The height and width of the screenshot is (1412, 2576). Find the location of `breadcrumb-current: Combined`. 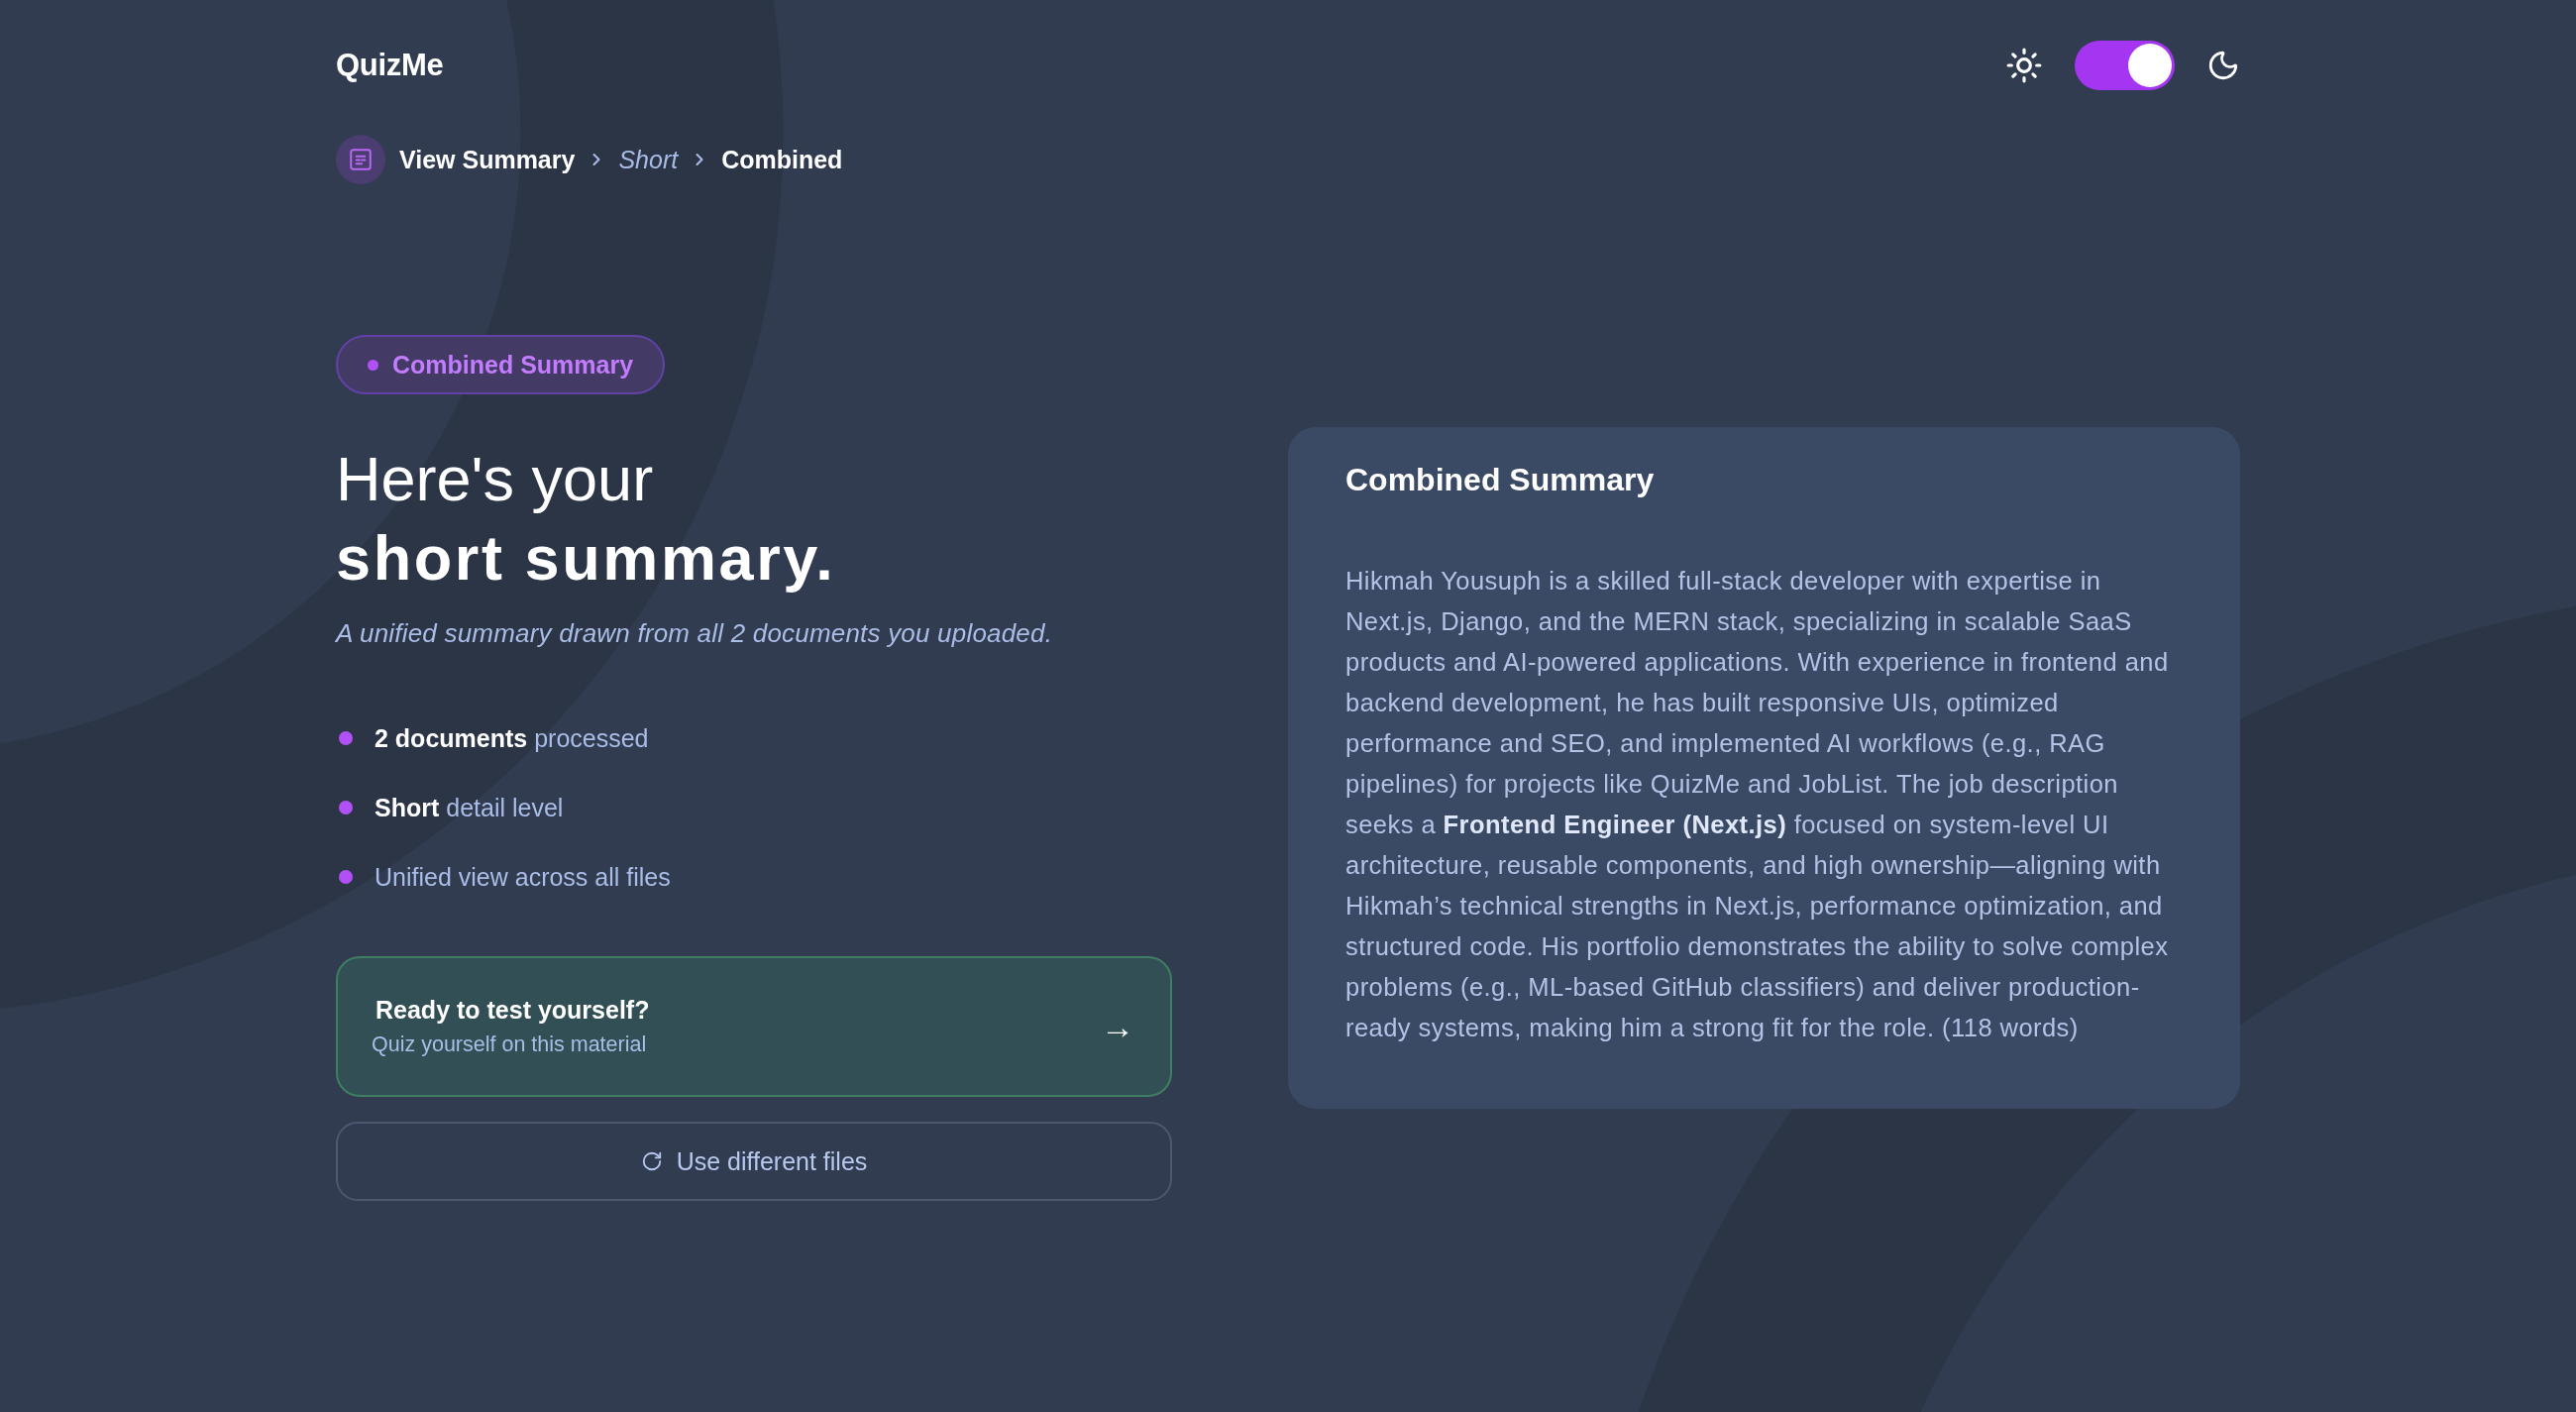

breadcrumb-current: Combined is located at coordinates (782, 159).